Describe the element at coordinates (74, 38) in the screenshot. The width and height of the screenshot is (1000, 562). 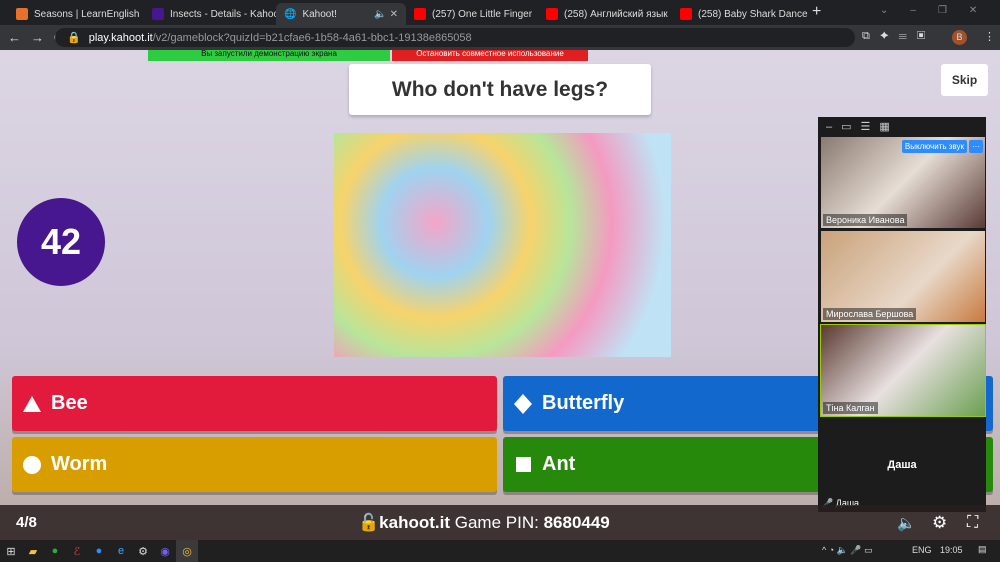
I see `lock-icon: 🔒` at that location.